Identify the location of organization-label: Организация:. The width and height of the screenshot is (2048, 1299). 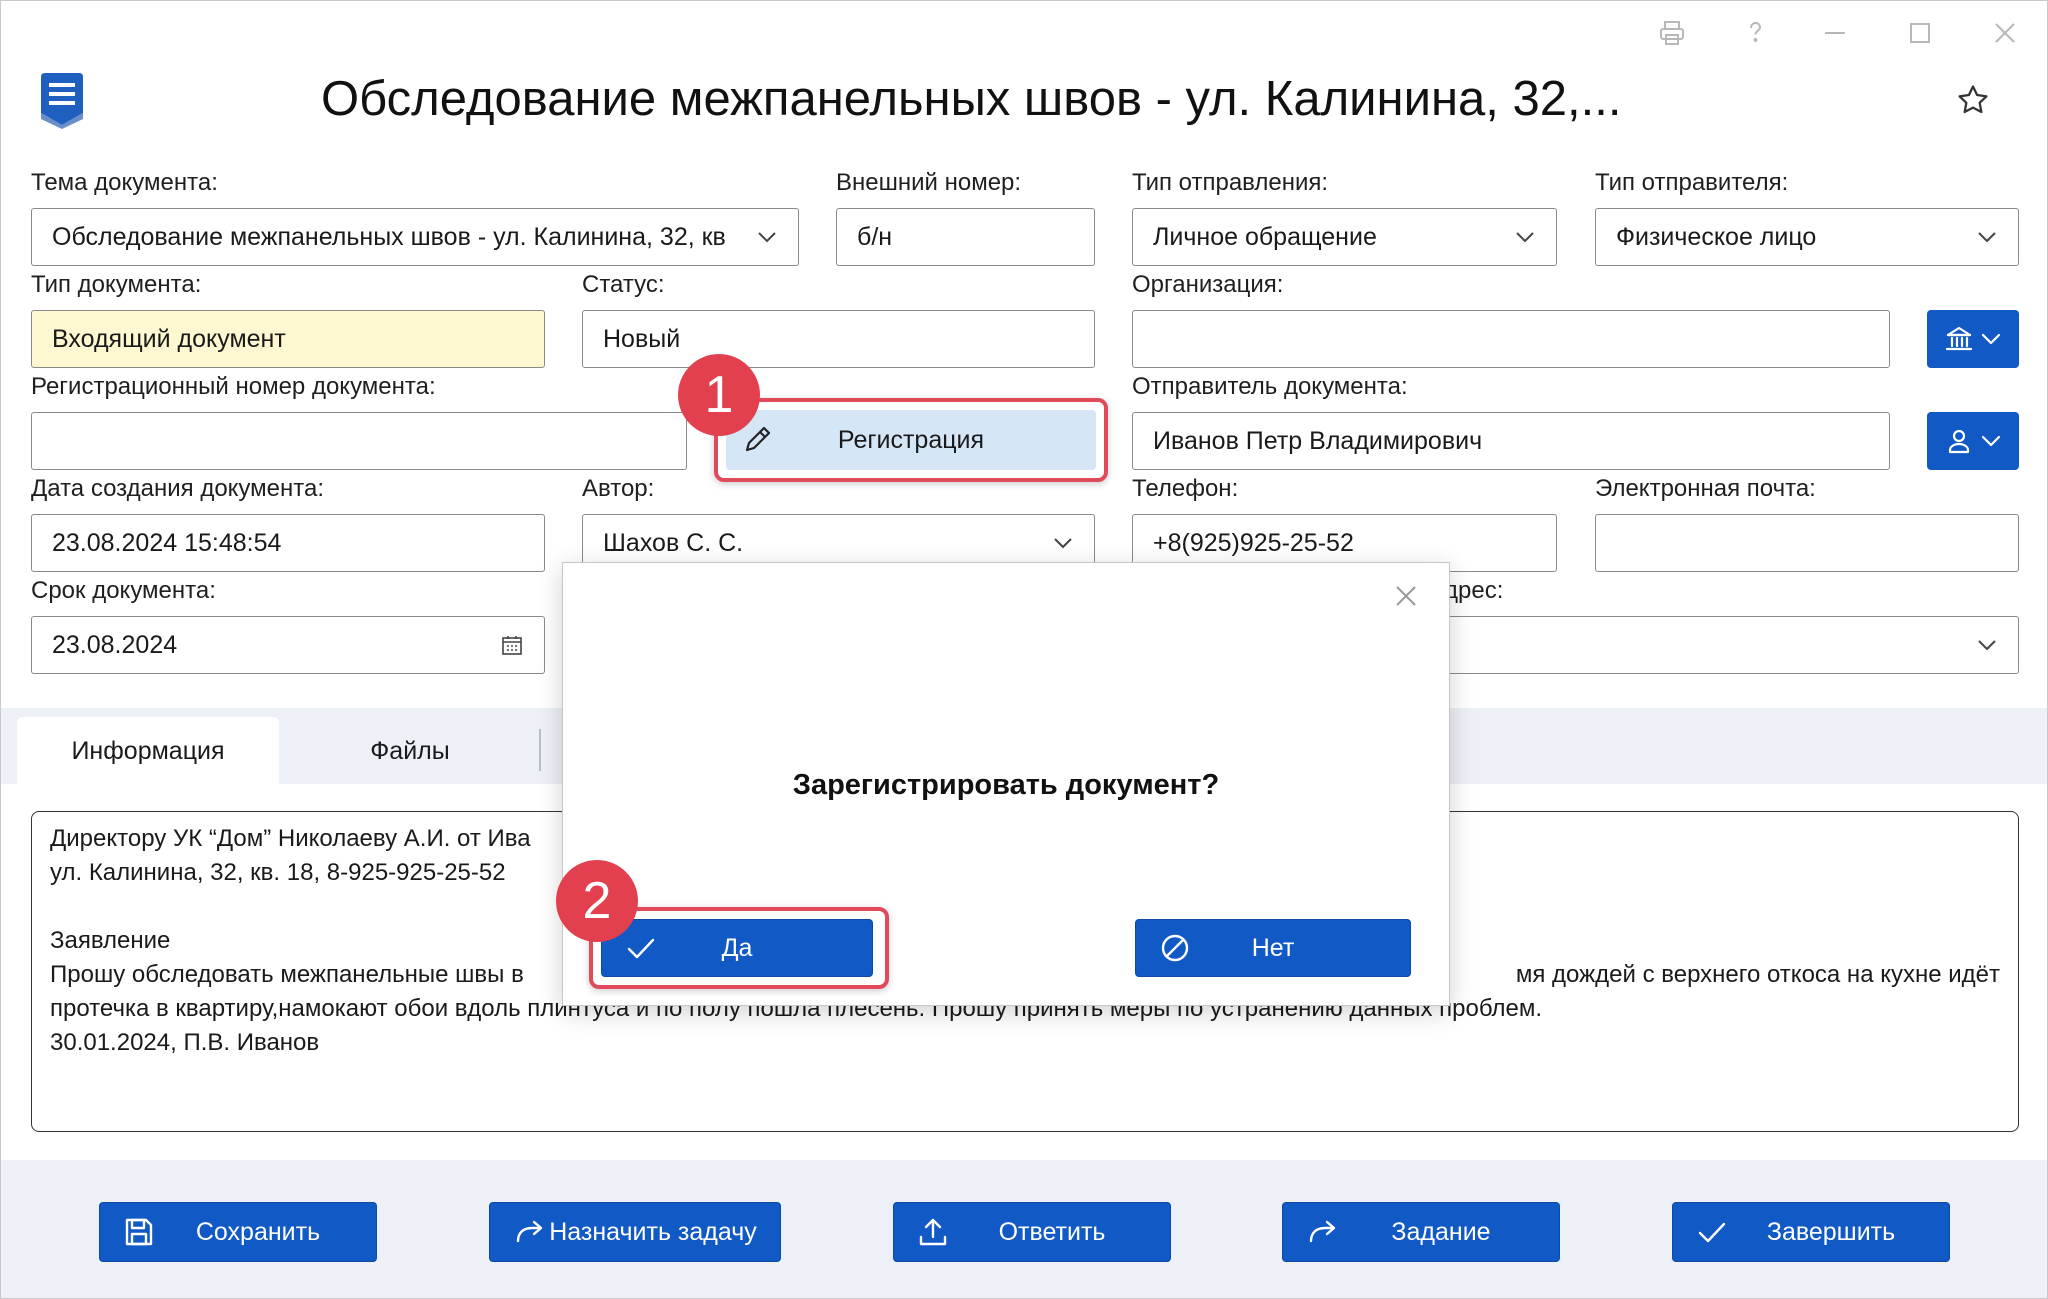
(1208, 284).